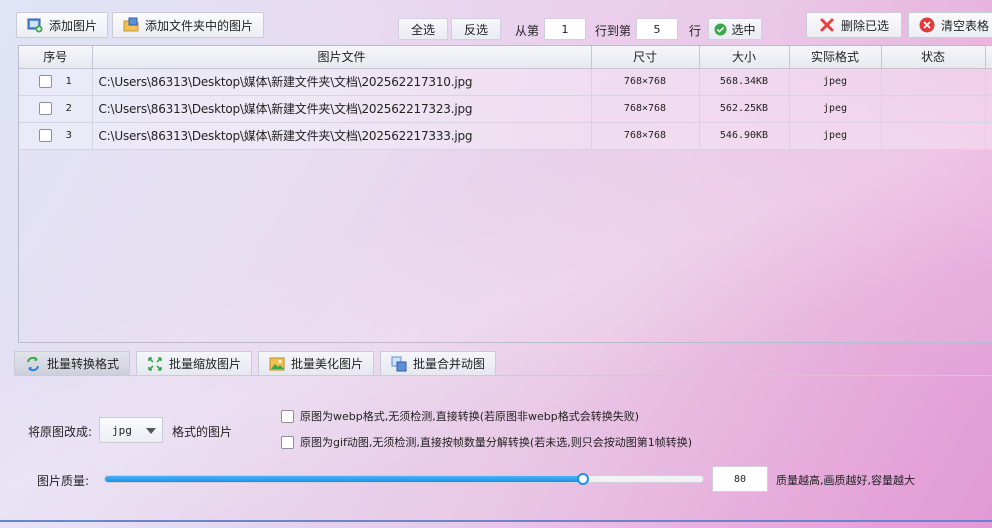  What do you see at coordinates (527, 31) in the screenshot?
I see `from-label: 从第` at bounding box center [527, 31].